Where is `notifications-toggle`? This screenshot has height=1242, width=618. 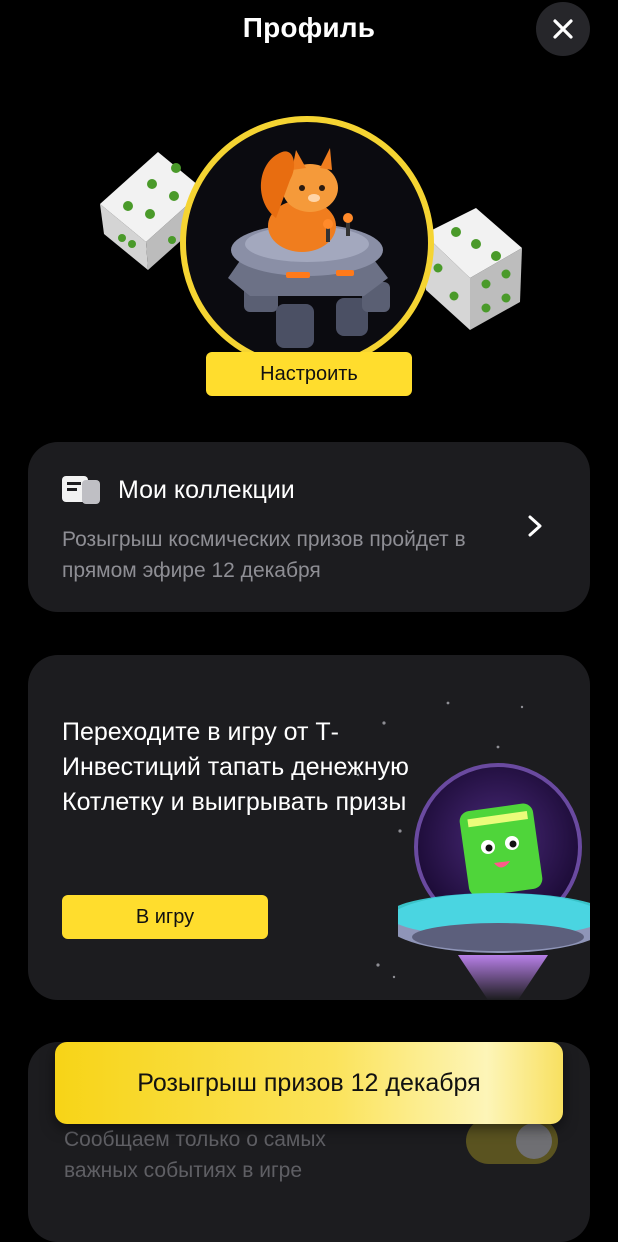
notifications-toggle is located at coordinates (512, 1141).